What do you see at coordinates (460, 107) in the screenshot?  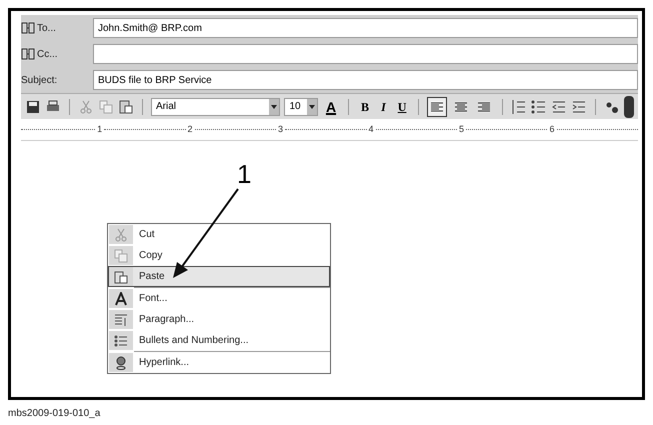 I see `align-center-icon` at bounding box center [460, 107].